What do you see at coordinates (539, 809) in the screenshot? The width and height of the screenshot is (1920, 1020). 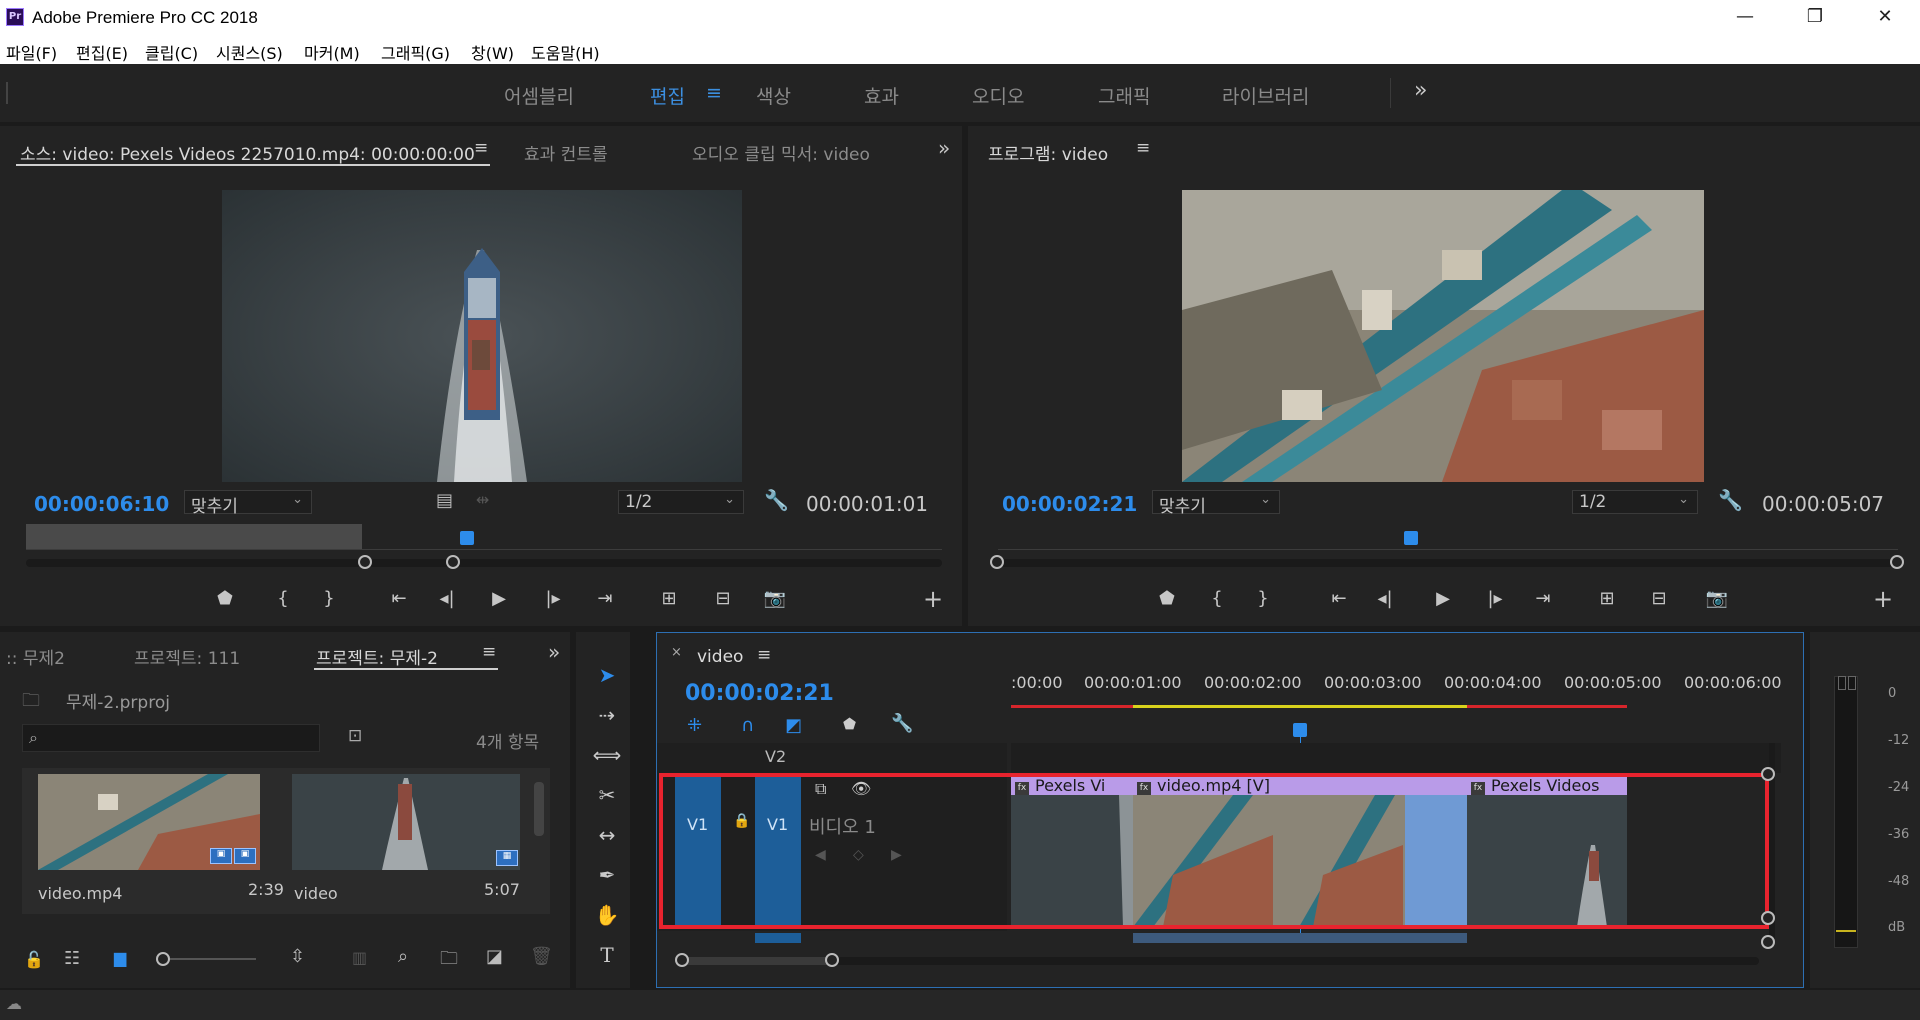 I see `scrollbar-thumb` at bounding box center [539, 809].